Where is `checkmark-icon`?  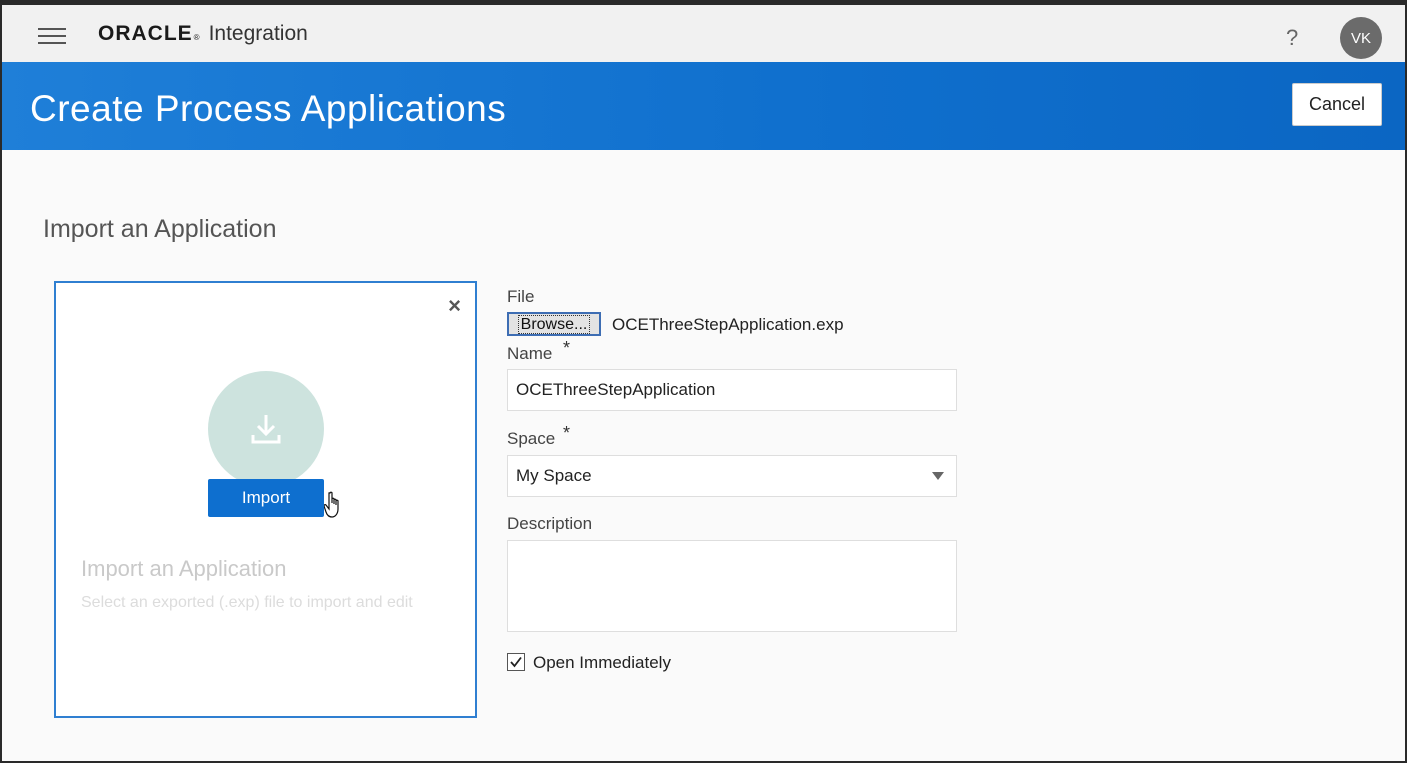 checkmark-icon is located at coordinates (516, 662).